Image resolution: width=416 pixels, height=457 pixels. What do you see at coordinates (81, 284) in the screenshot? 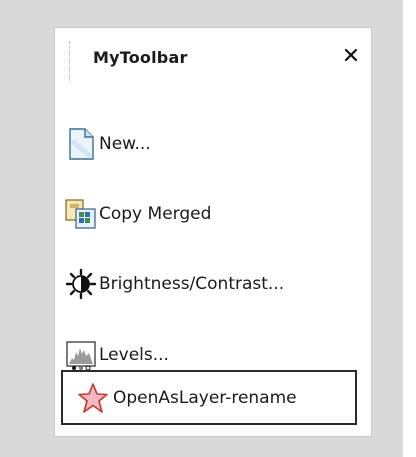
I see `brightness-contrast-icon` at bounding box center [81, 284].